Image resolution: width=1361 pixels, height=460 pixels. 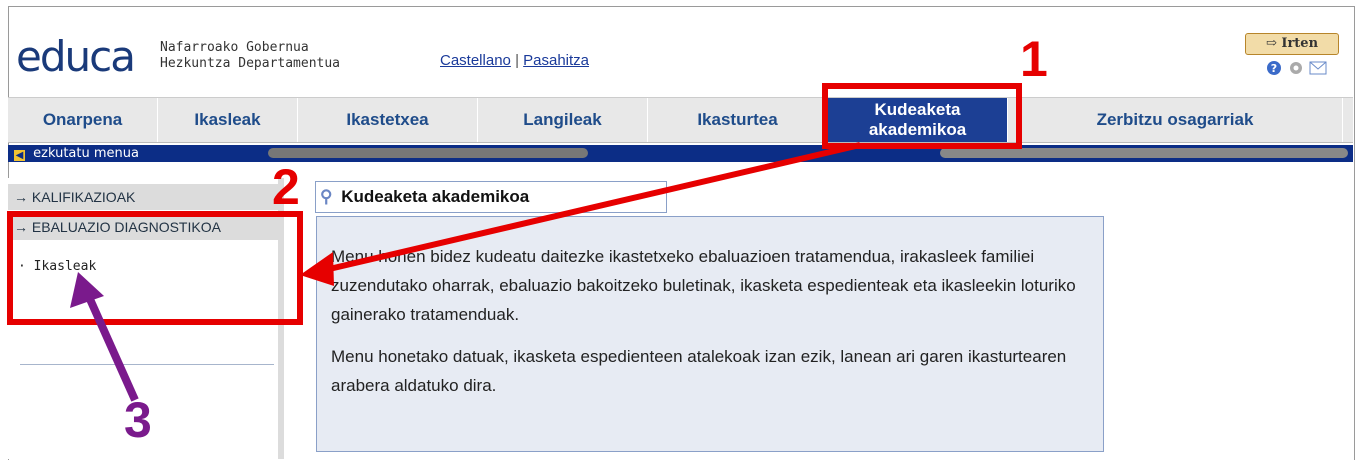 I want to click on annotation-number-1: 1, so click(x=1034, y=59).